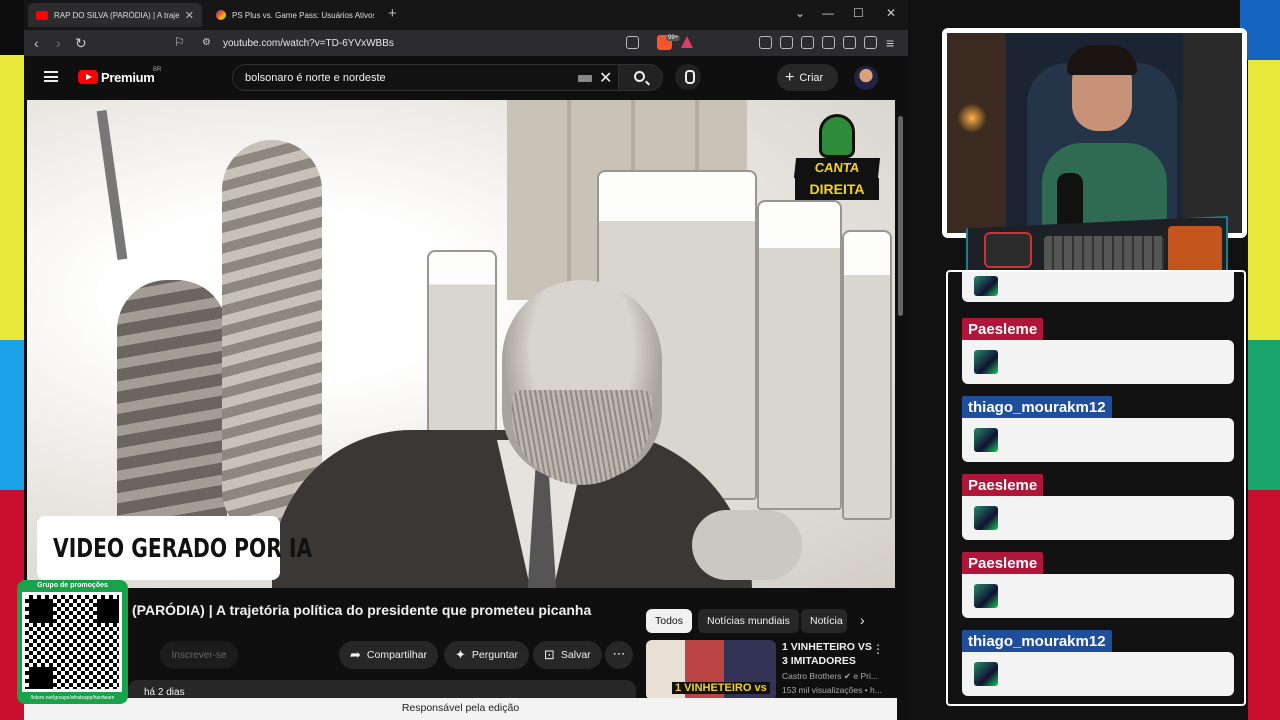  Describe the element at coordinates (1264, 605) in the screenshot. I see `stream-border-red-right` at that location.